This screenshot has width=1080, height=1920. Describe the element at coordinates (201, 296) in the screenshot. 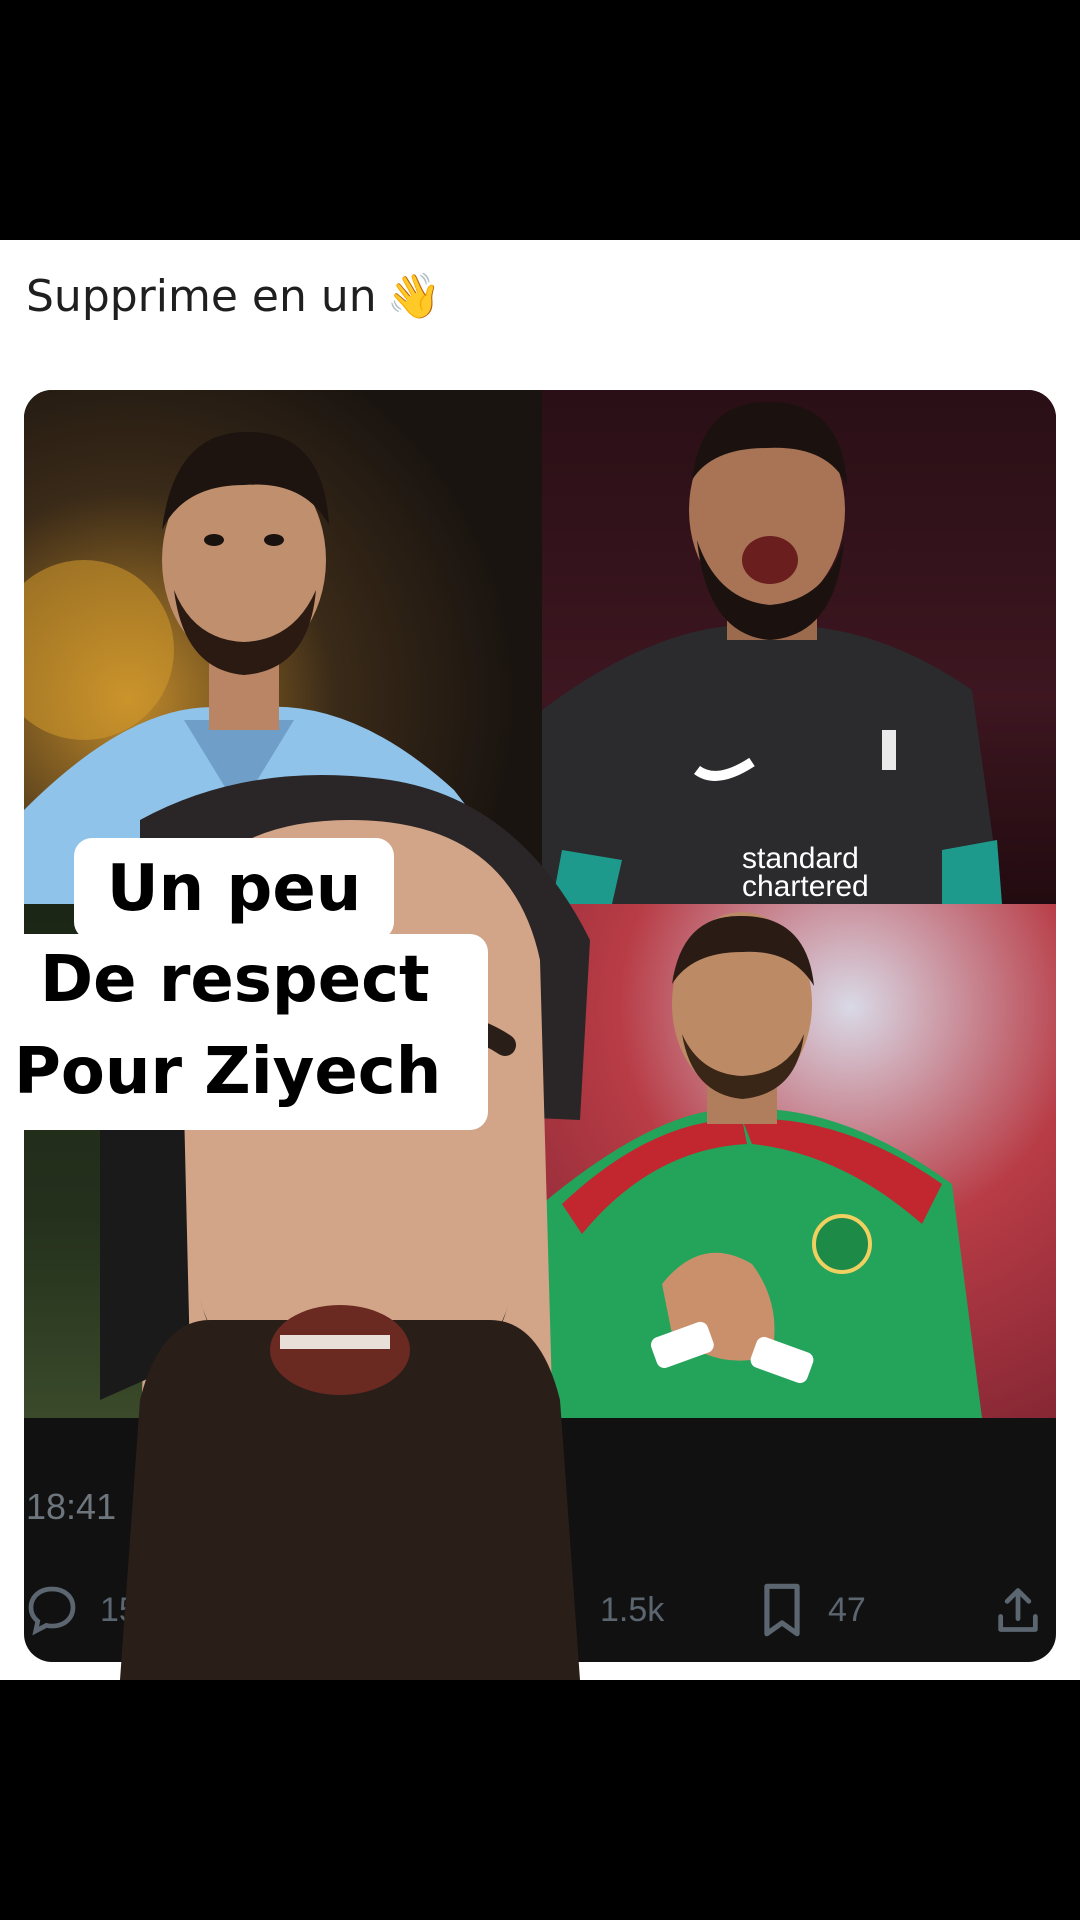

I see `tweet-text-body: Supprime en un` at that location.